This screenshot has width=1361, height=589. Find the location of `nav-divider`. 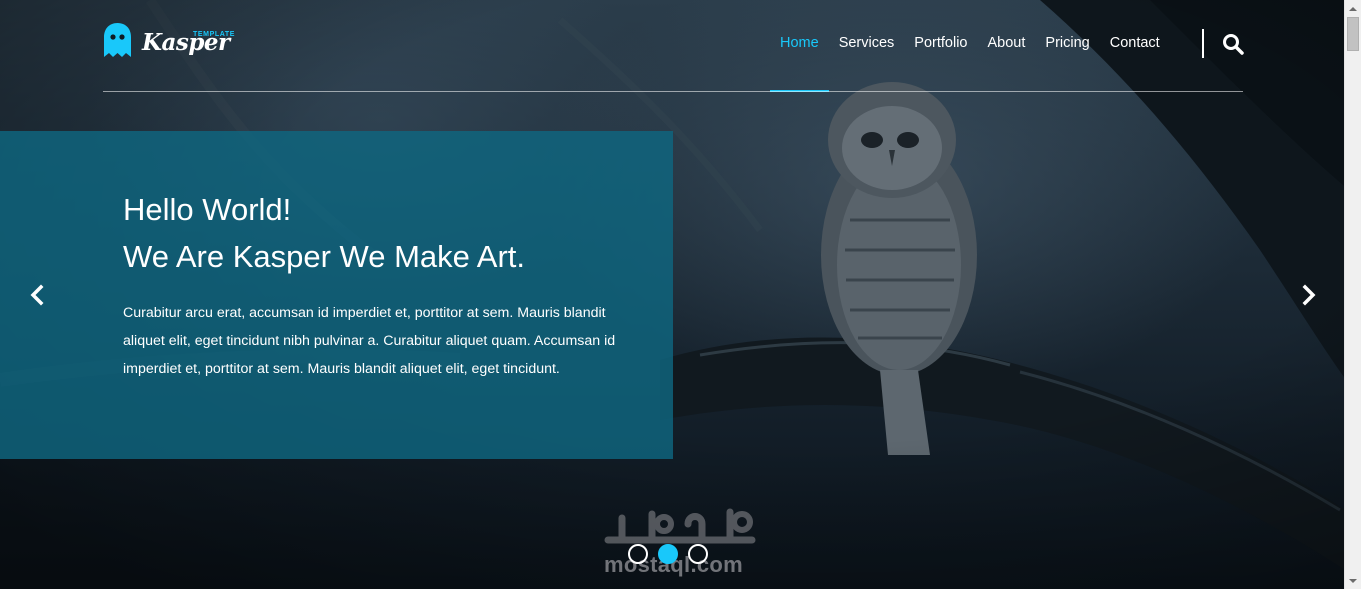

nav-divider is located at coordinates (1203, 43).